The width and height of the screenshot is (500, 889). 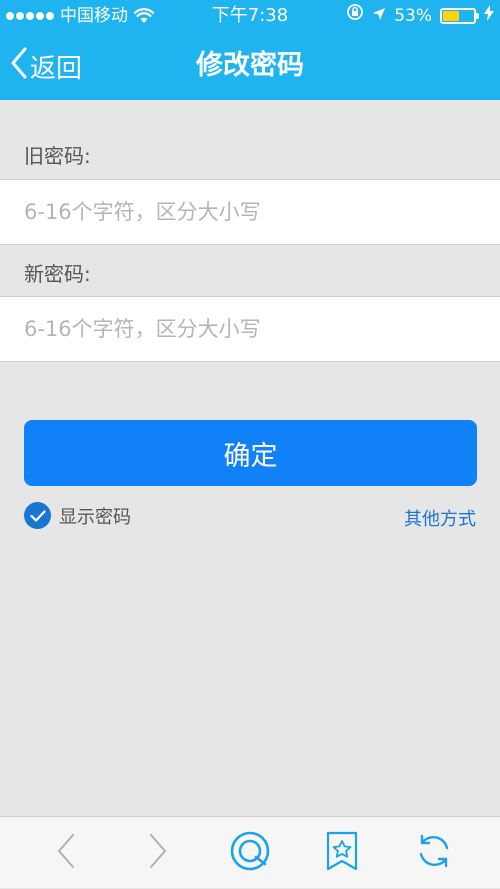 I want to click on location-arrow-icon, so click(x=379, y=16).